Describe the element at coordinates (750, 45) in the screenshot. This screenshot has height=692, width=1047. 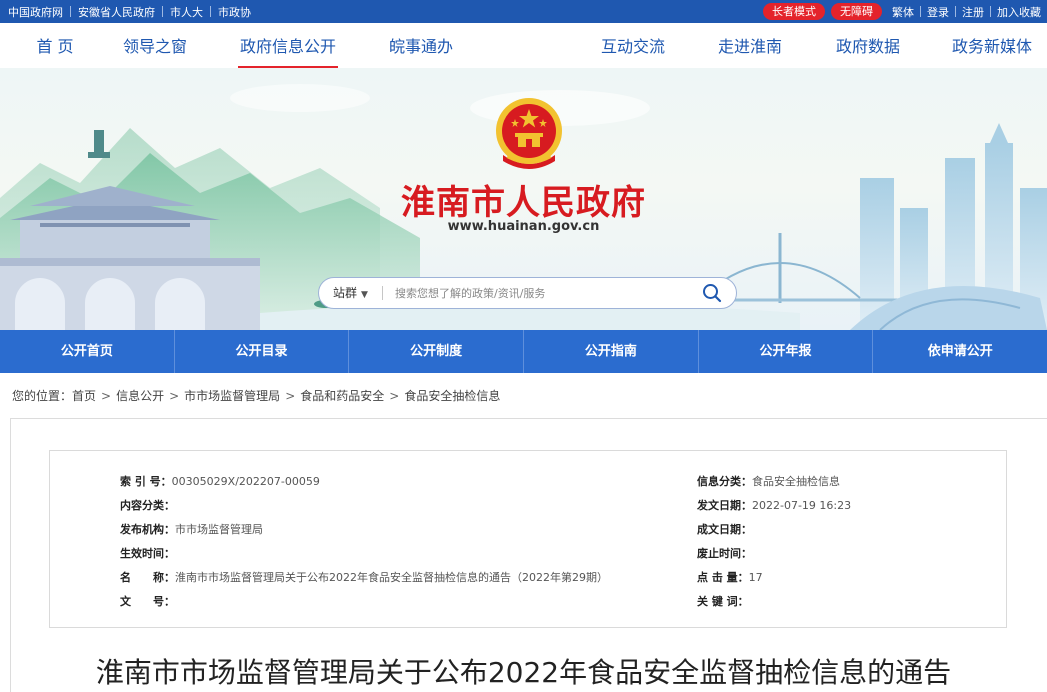
I see `nav-about-huainan: 走进淮南` at that location.